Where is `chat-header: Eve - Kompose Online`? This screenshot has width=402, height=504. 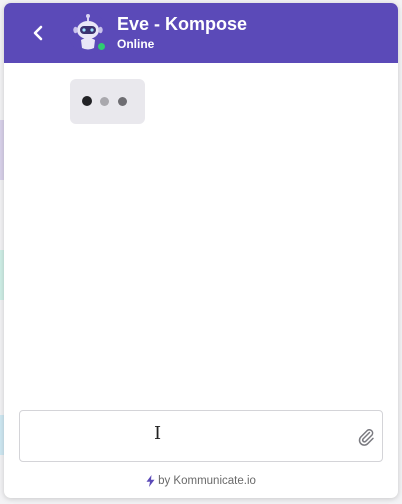 chat-header: Eve - Kompose Online is located at coordinates (201, 33).